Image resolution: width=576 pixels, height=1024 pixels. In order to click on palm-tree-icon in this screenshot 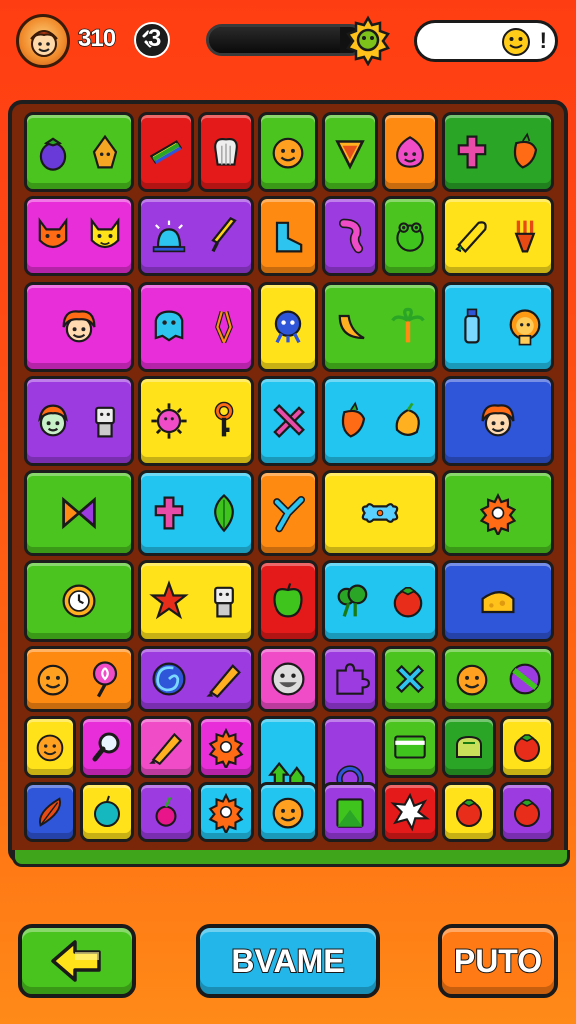, I will do `click(407, 325)`.